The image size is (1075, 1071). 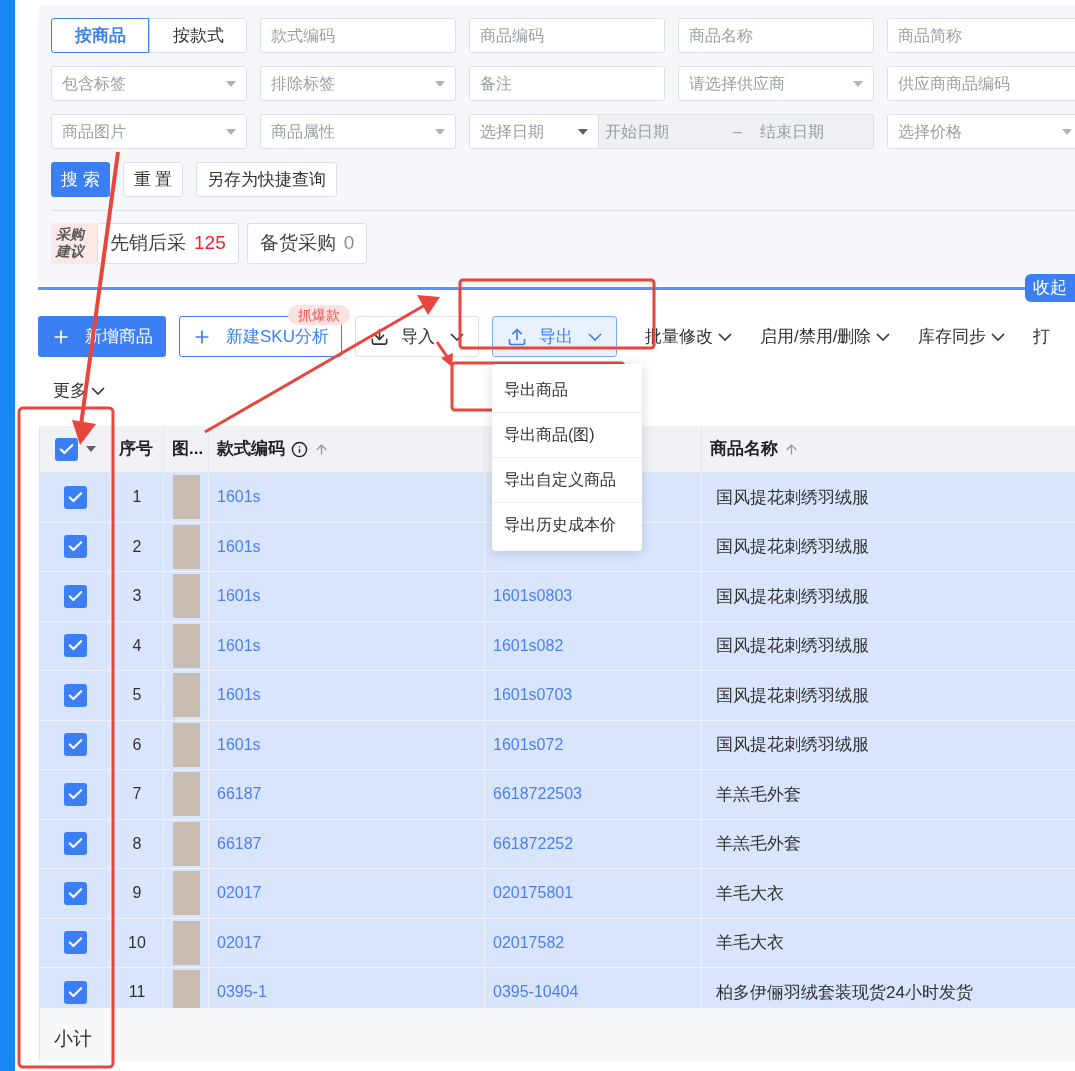 What do you see at coordinates (137, 497) in the screenshot?
I see `row-number: 1` at bounding box center [137, 497].